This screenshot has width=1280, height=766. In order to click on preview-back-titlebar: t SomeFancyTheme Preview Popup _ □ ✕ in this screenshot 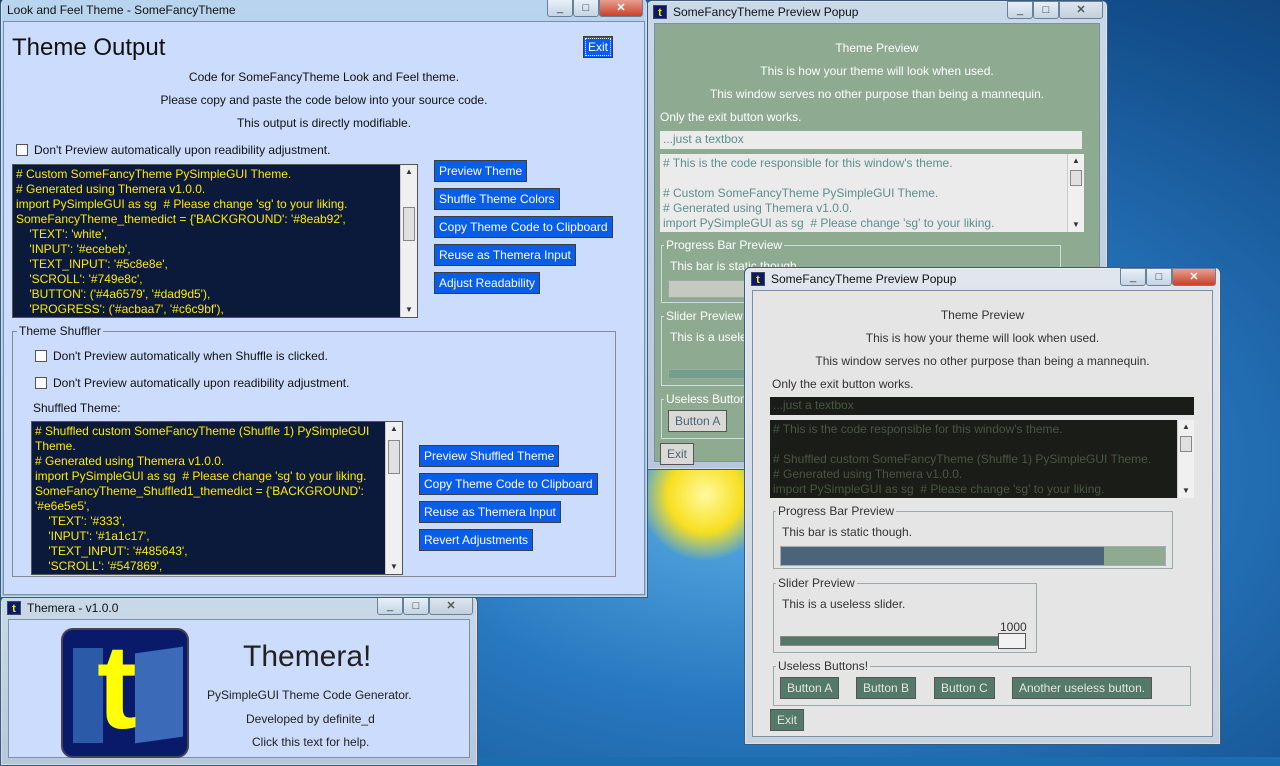, I will do `click(877, 12)`.